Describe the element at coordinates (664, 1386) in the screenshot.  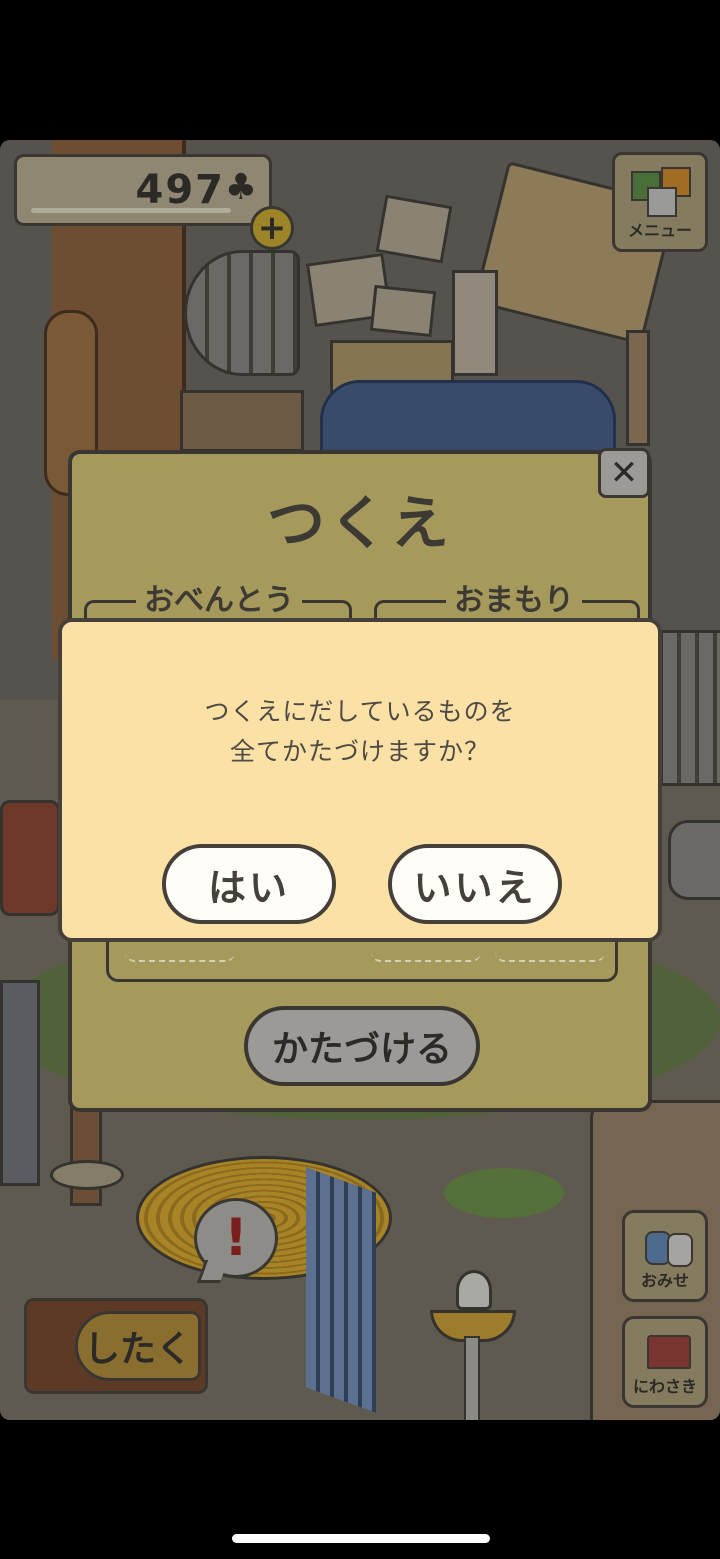
I see `yard-label: にわさき` at that location.